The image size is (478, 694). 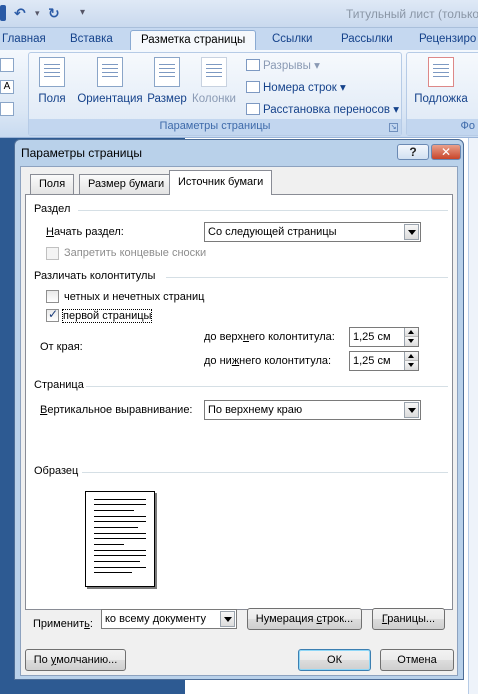 I want to click on ok-button: ОК, so click(x=334, y=660).